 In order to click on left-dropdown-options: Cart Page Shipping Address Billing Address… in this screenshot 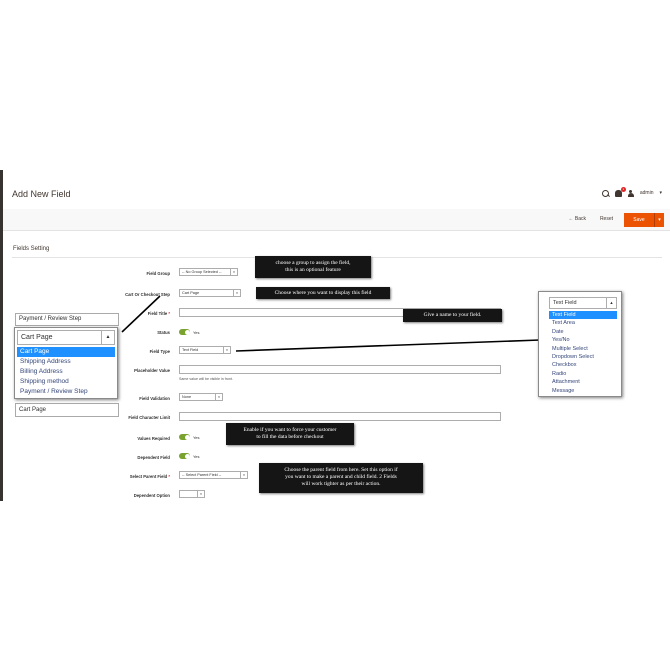, I will do `click(66, 372)`.